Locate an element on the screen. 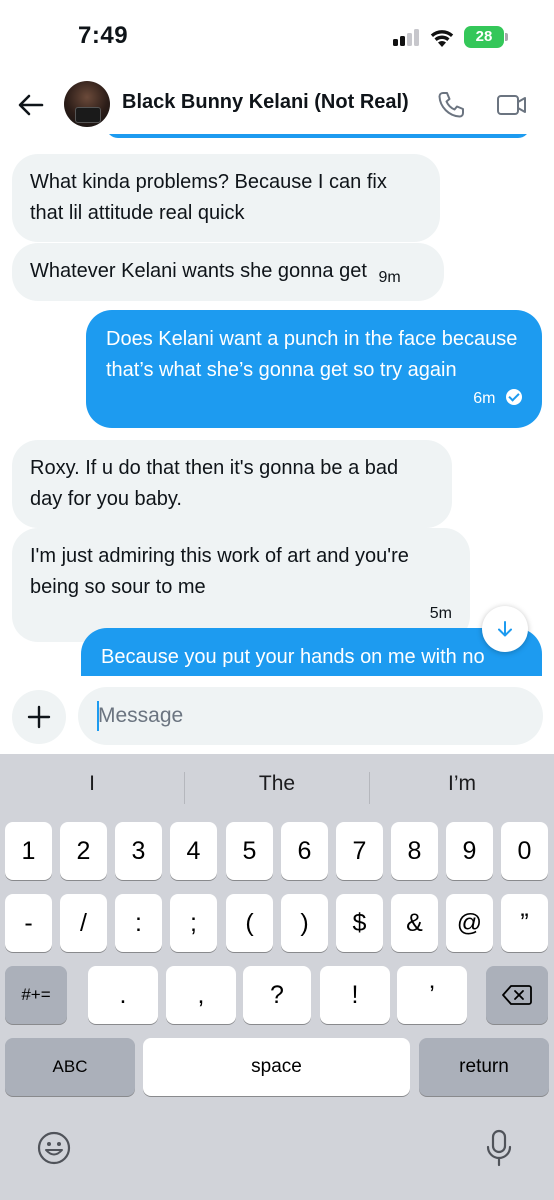 The height and width of the screenshot is (1200, 554). add-media-button is located at coordinates (39, 717).